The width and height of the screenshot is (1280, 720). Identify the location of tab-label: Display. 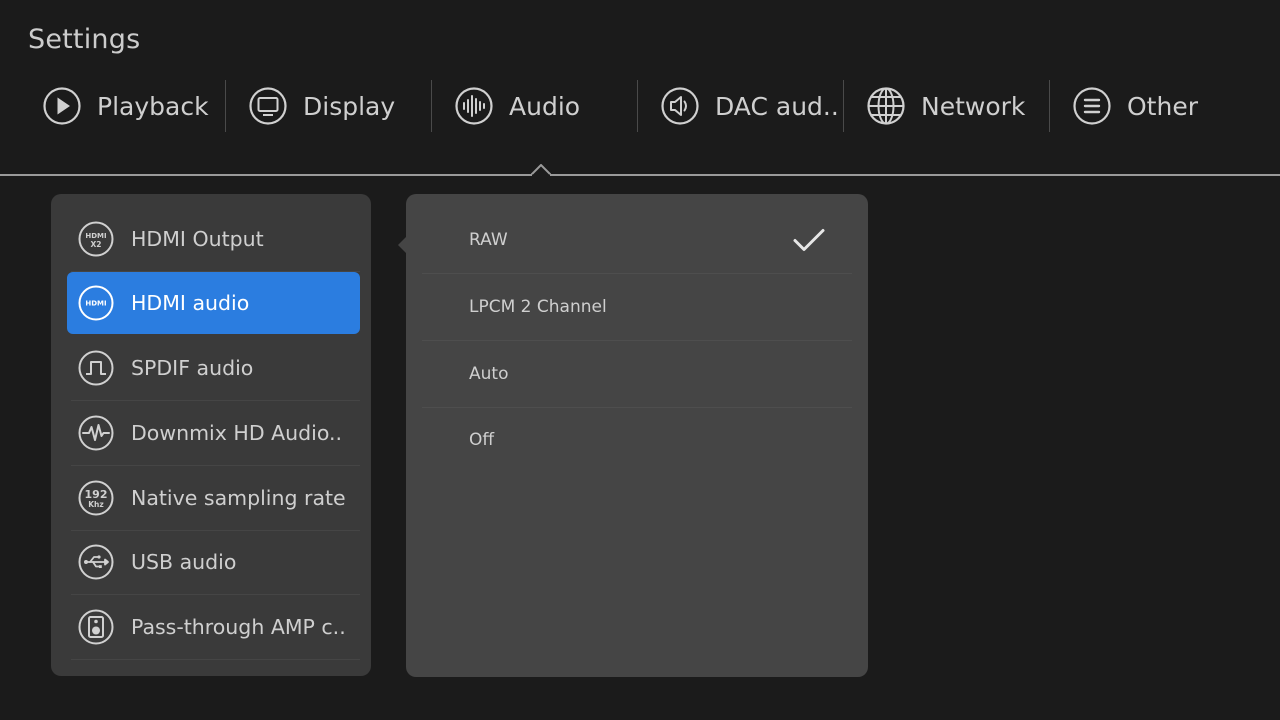
(349, 106).